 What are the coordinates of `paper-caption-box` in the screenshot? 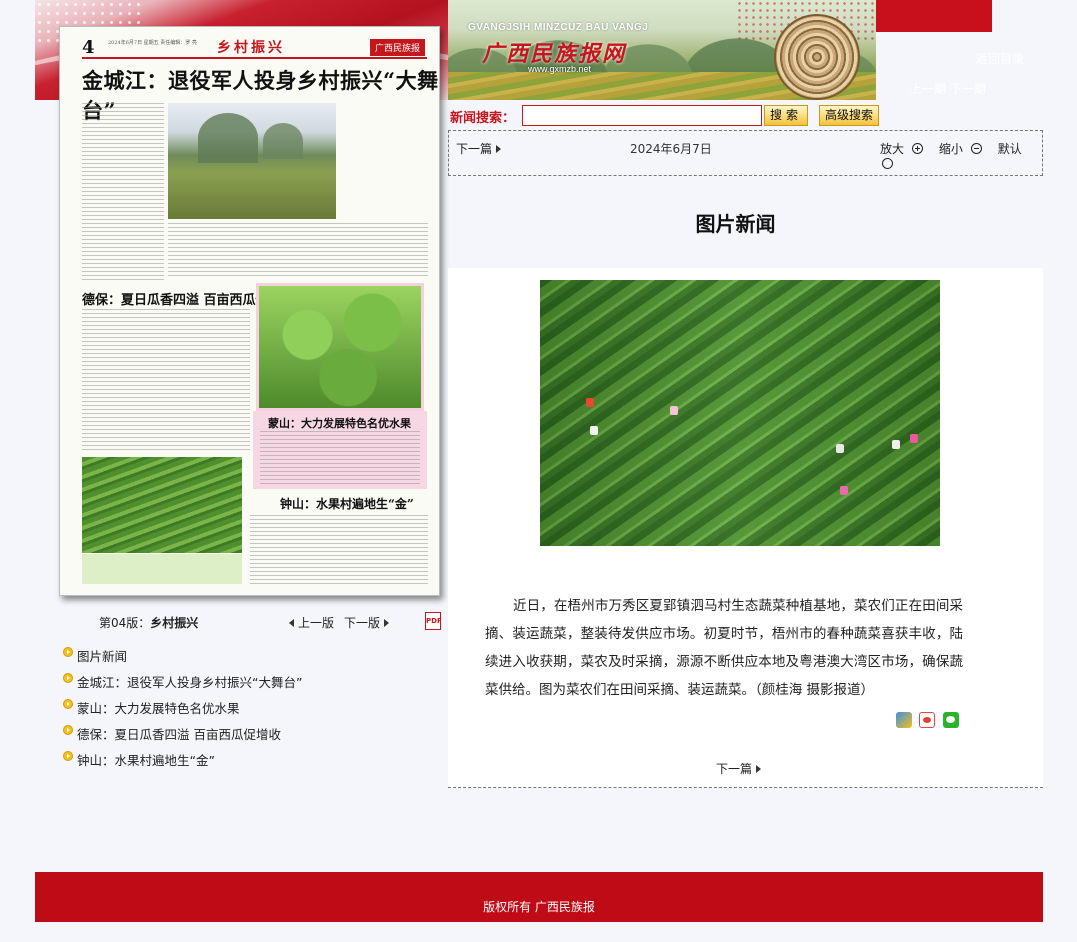 It's located at (162, 569).